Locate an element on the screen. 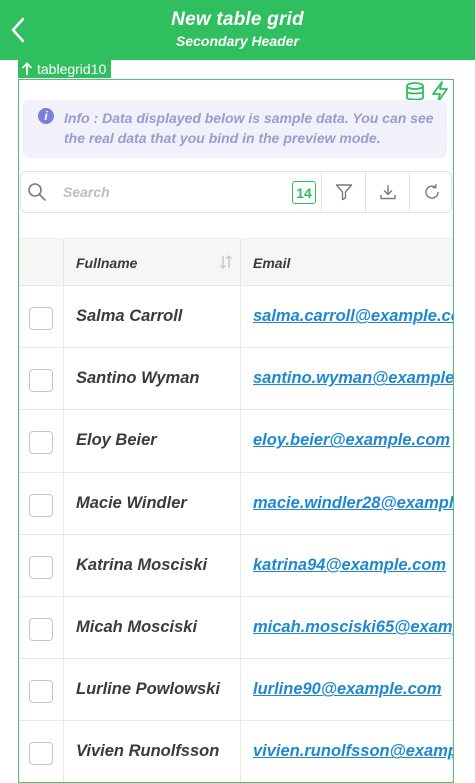 Image resolution: width=475 pixels, height=783 pixels. email-cell: salma.carroll@example.com is located at coordinates (347, 316).